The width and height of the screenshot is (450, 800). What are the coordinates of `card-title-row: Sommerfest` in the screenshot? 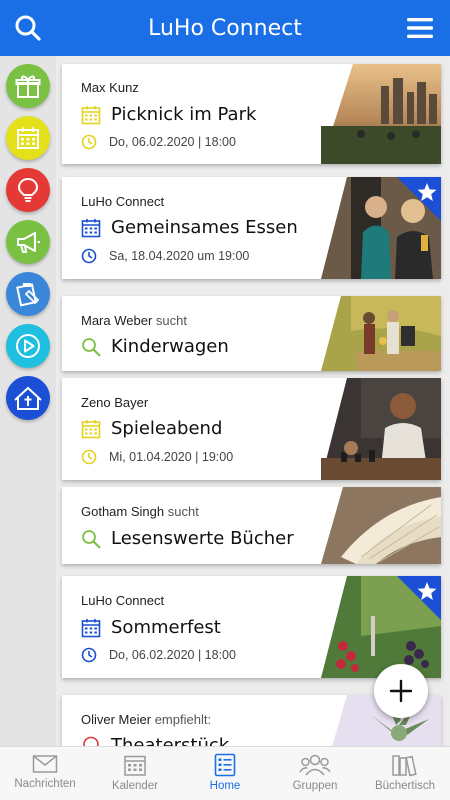 It's located at (151, 627).